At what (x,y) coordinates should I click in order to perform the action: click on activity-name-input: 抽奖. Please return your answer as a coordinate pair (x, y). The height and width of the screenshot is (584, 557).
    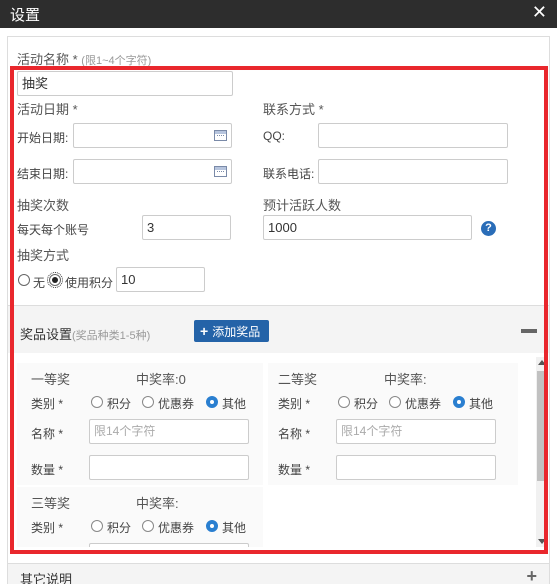
    Looking at the image, I should click on (125, 83).